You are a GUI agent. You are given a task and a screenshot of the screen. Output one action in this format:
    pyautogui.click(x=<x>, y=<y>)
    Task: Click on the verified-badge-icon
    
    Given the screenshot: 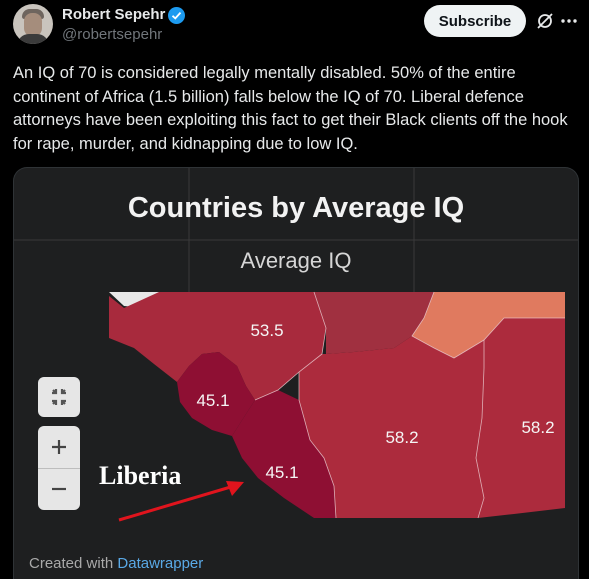 What is the action you would take?
    pyautogui.click(x=176, y=15)
    